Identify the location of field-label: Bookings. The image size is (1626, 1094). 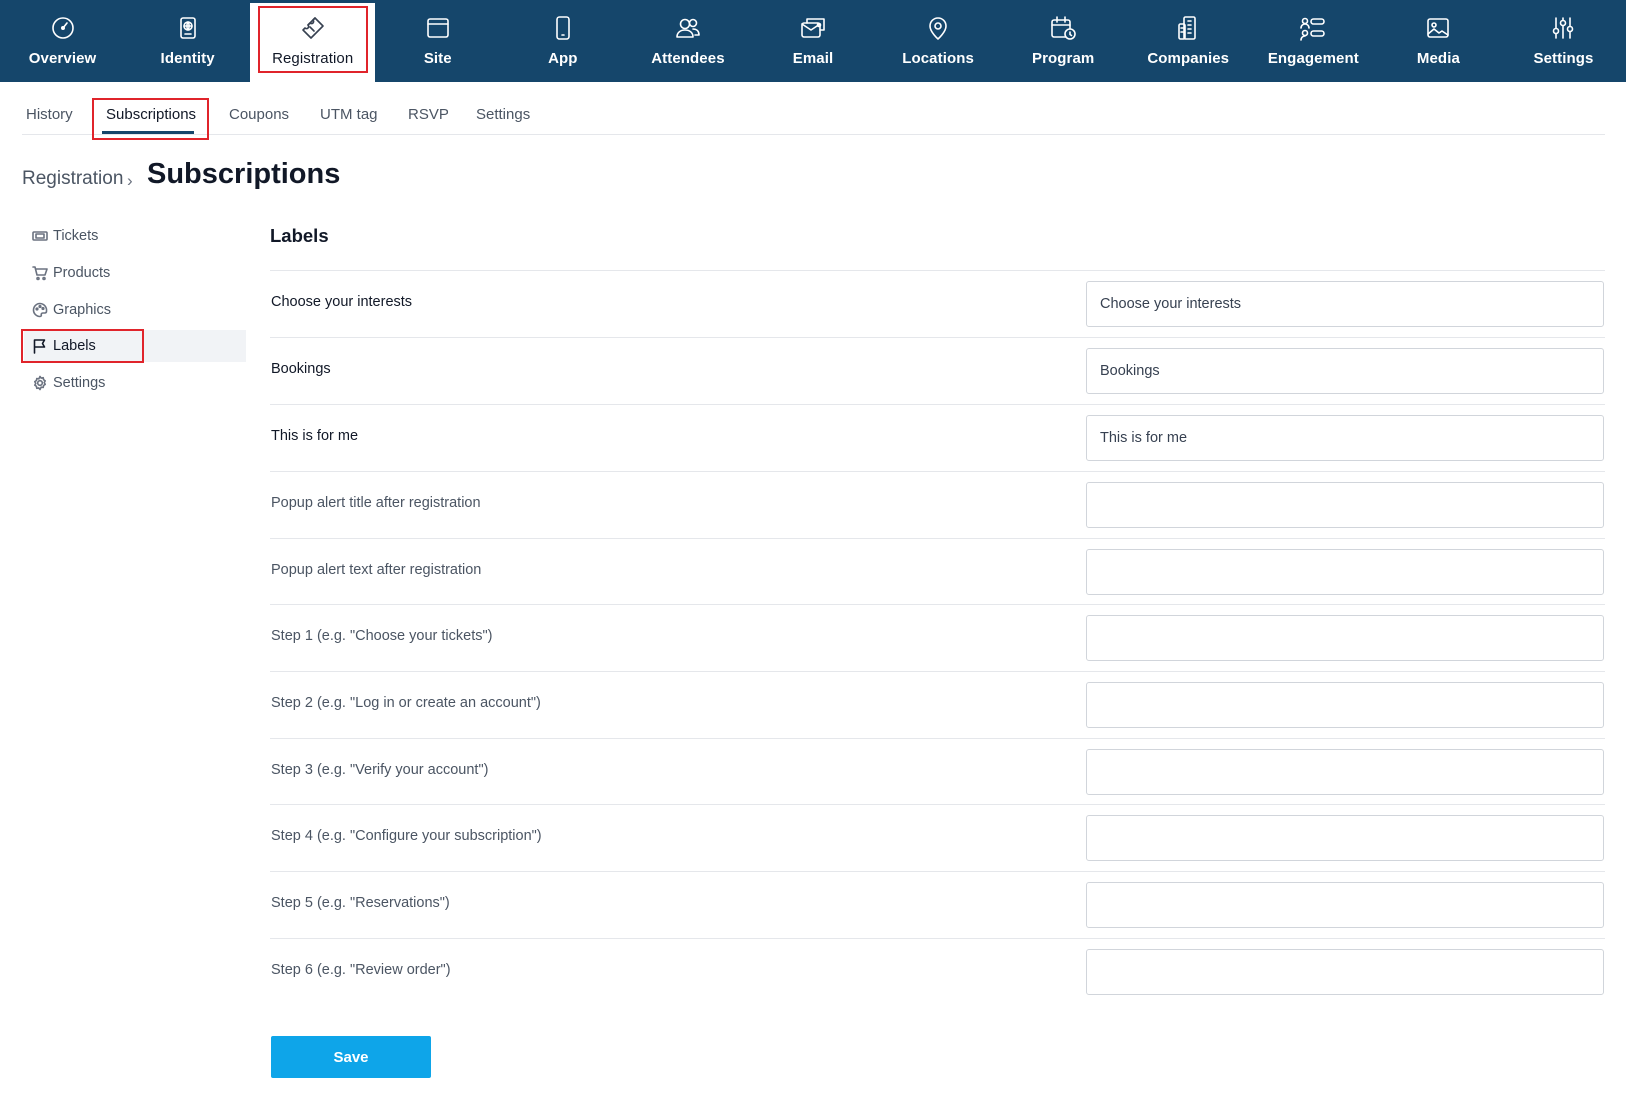
(301, 369).